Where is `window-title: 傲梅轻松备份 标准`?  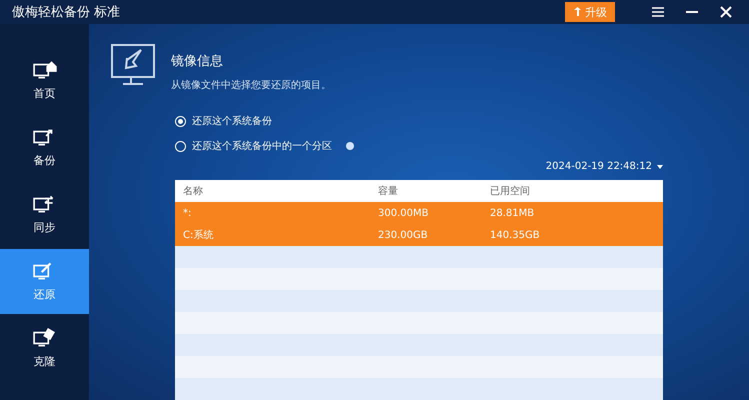 window-title: 傲梅轻松备份 标准 is located at coordinates (67, 12).